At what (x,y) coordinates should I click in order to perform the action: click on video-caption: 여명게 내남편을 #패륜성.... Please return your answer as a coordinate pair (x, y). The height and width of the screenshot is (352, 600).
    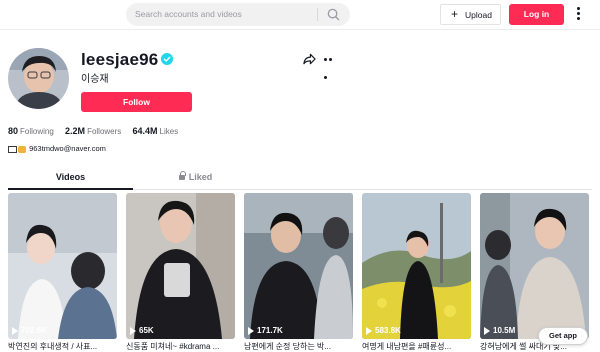
    Looking at the image, I should click on (416, 346).